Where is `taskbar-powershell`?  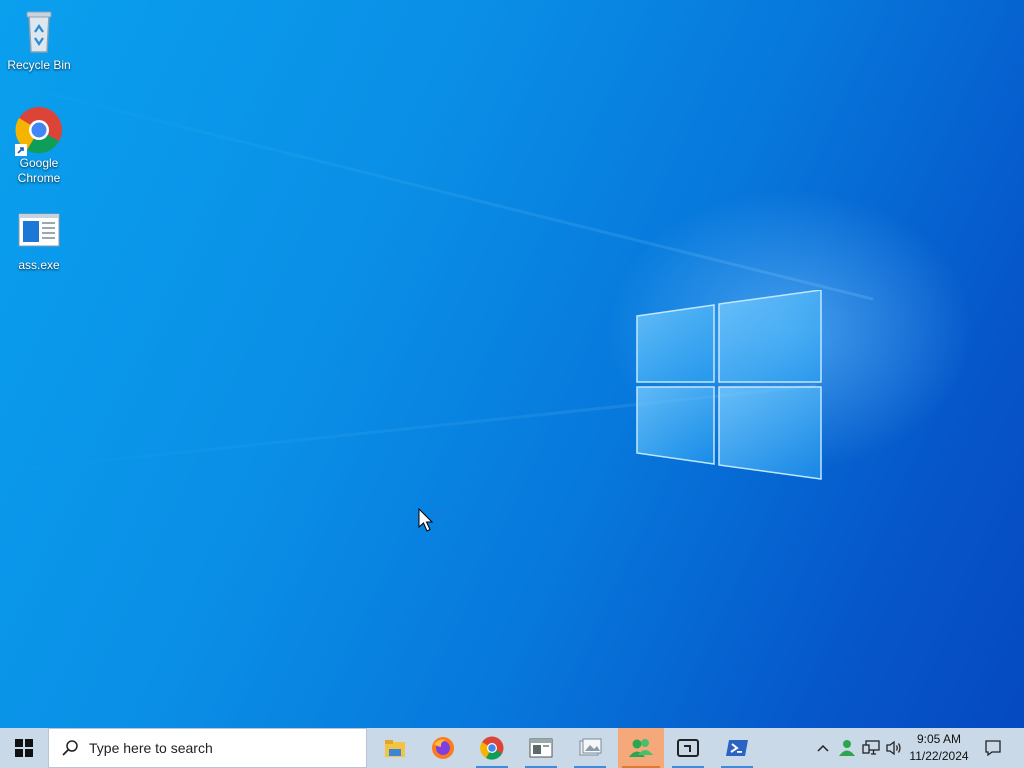 taskbar-powershell is located at coordinates (737, 748).